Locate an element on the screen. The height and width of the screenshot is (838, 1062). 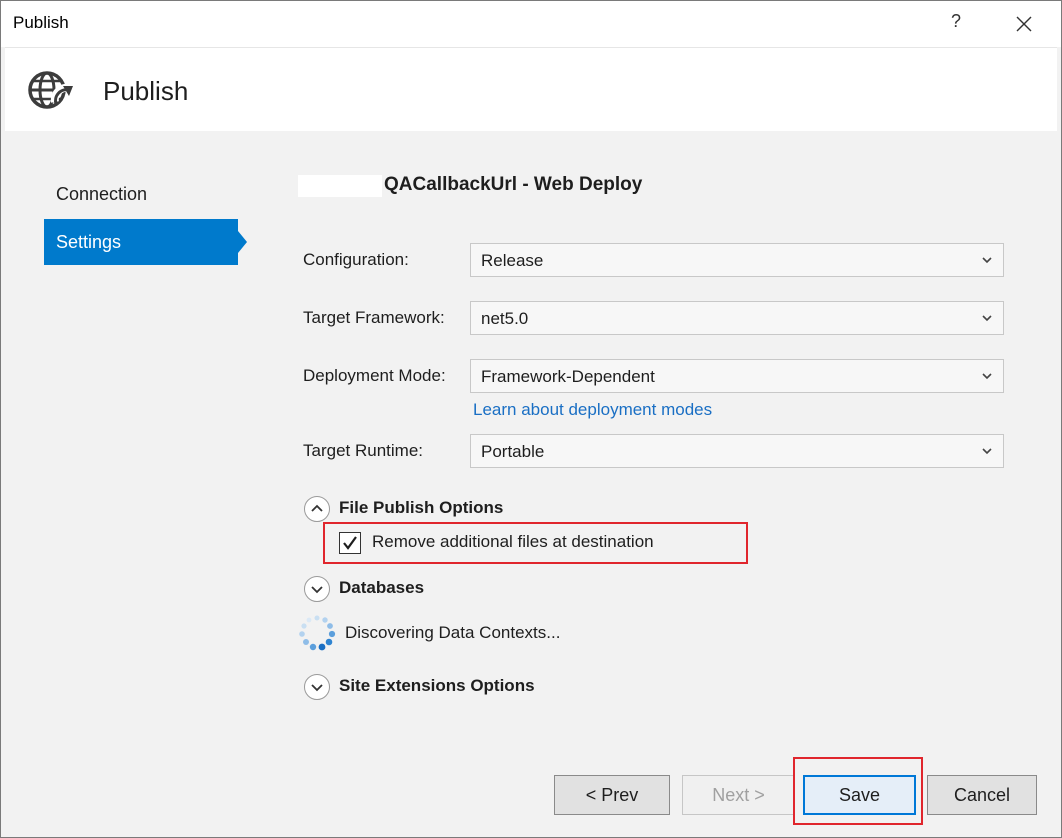
sidebar-item-label: Connection is located at coordinates (102, 194).